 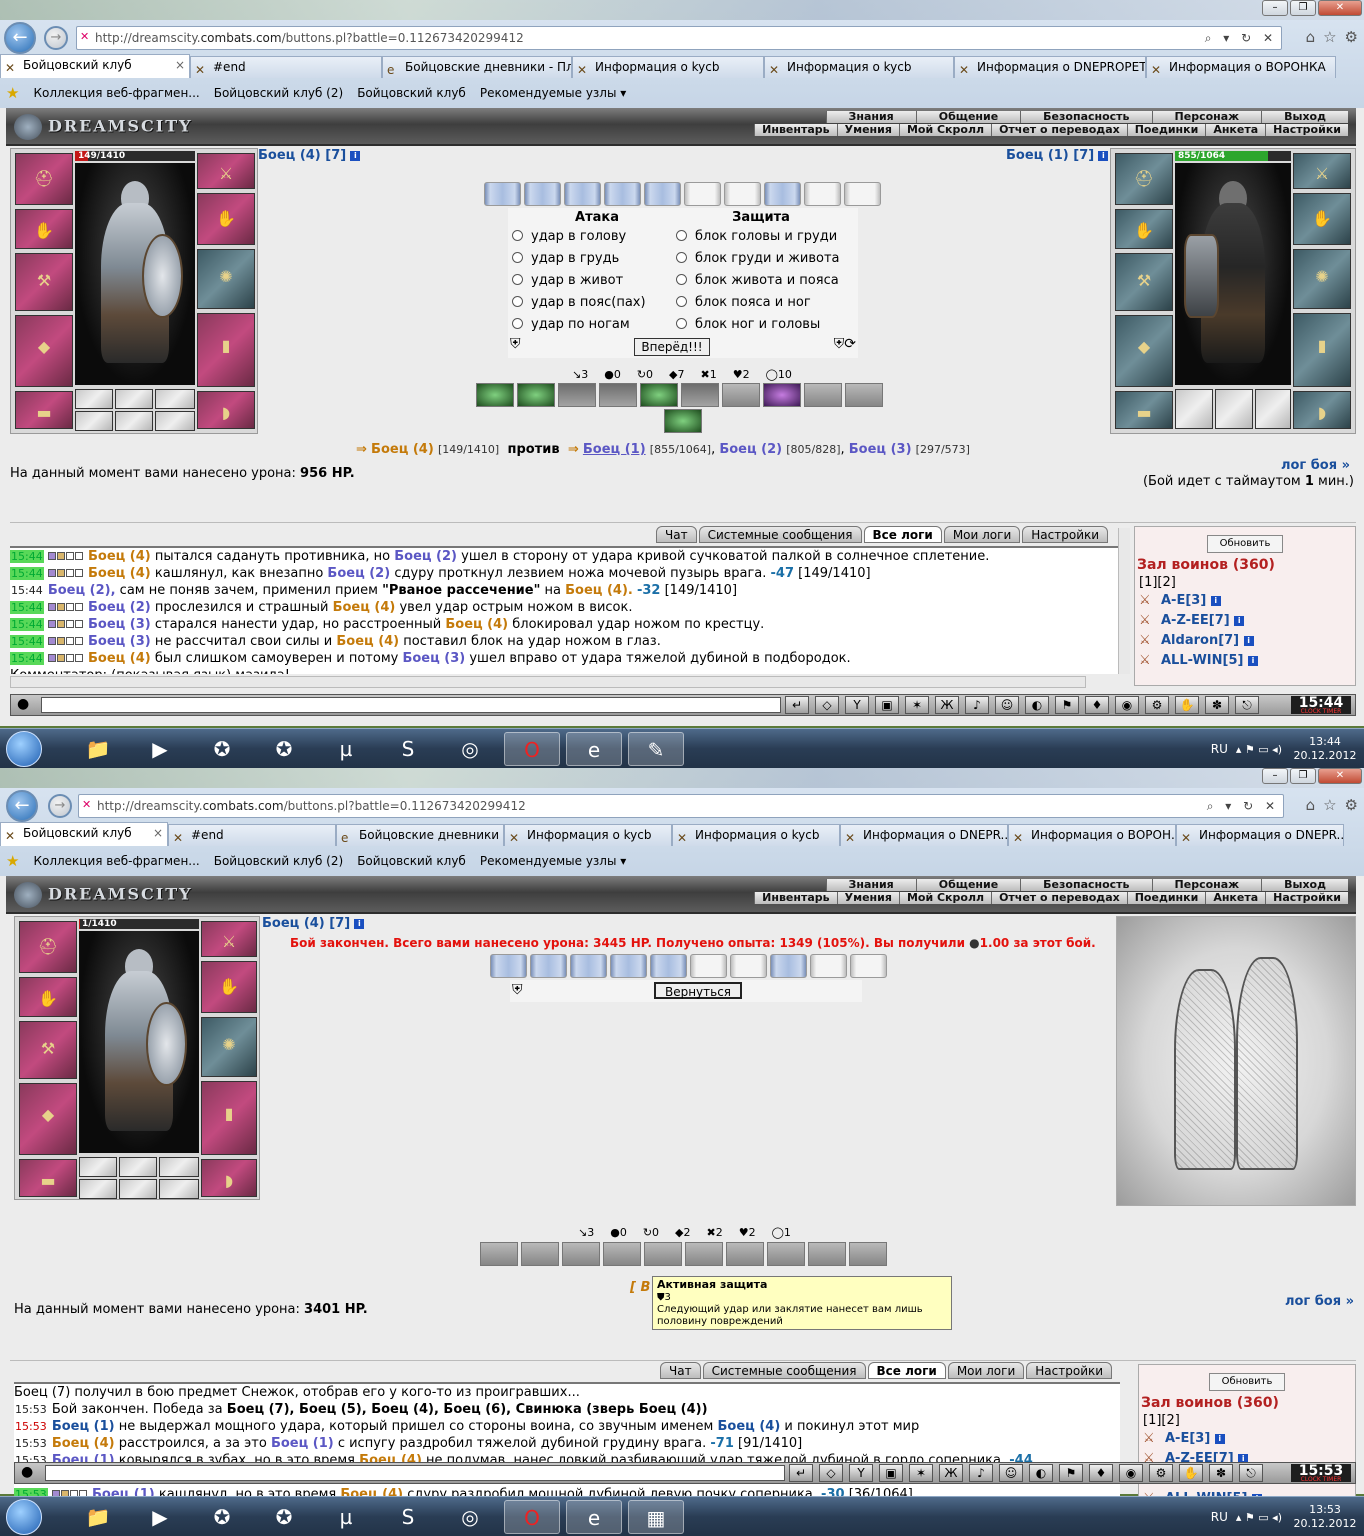 What do you see at coordinates (1259, 749) in the screenshot?
I see `tray-icons: ▴ ⚑ ▭ ◂)` at bounding box center [1259, 749].